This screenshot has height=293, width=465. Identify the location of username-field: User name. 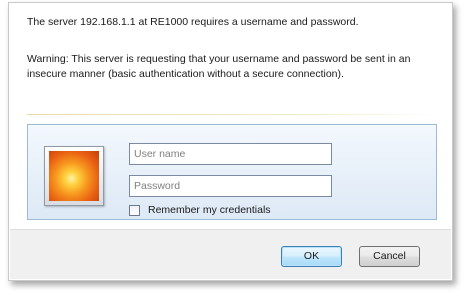
(230, 154).